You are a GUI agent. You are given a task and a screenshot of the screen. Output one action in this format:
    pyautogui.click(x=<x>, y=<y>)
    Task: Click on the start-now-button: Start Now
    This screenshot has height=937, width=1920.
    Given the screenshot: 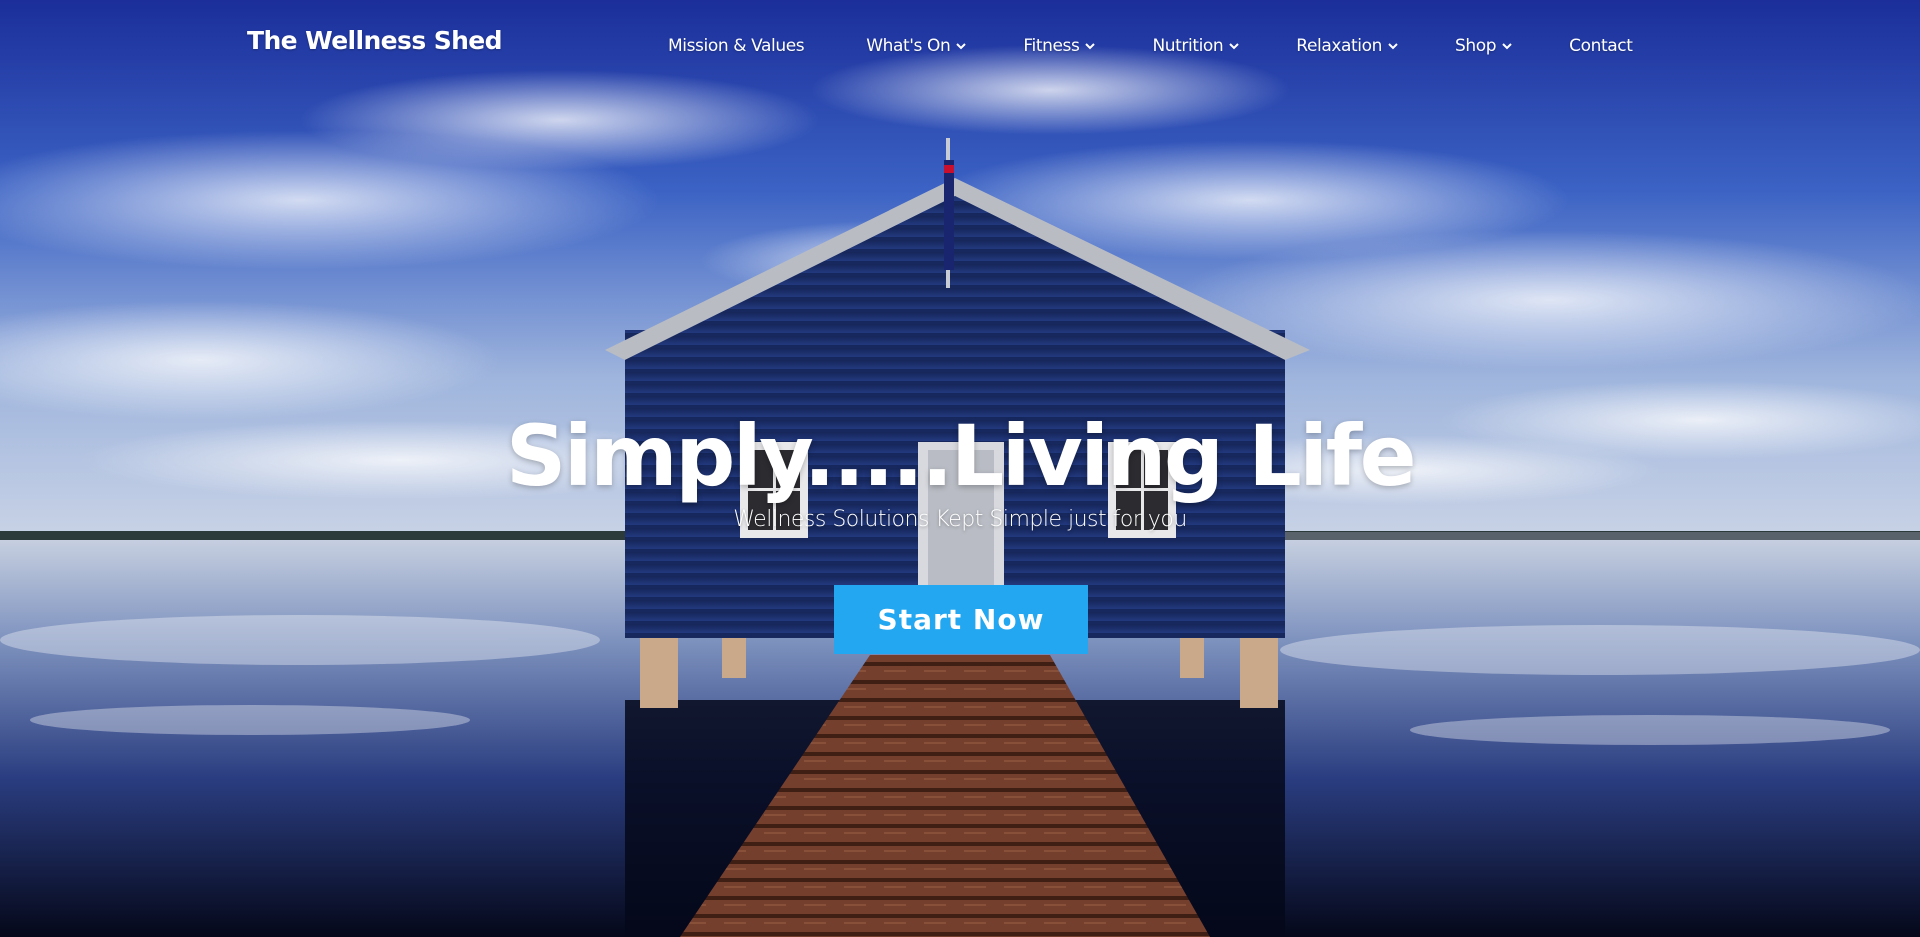 What is the action you would take?
    pyautogui.click(x=961, y=619)
    